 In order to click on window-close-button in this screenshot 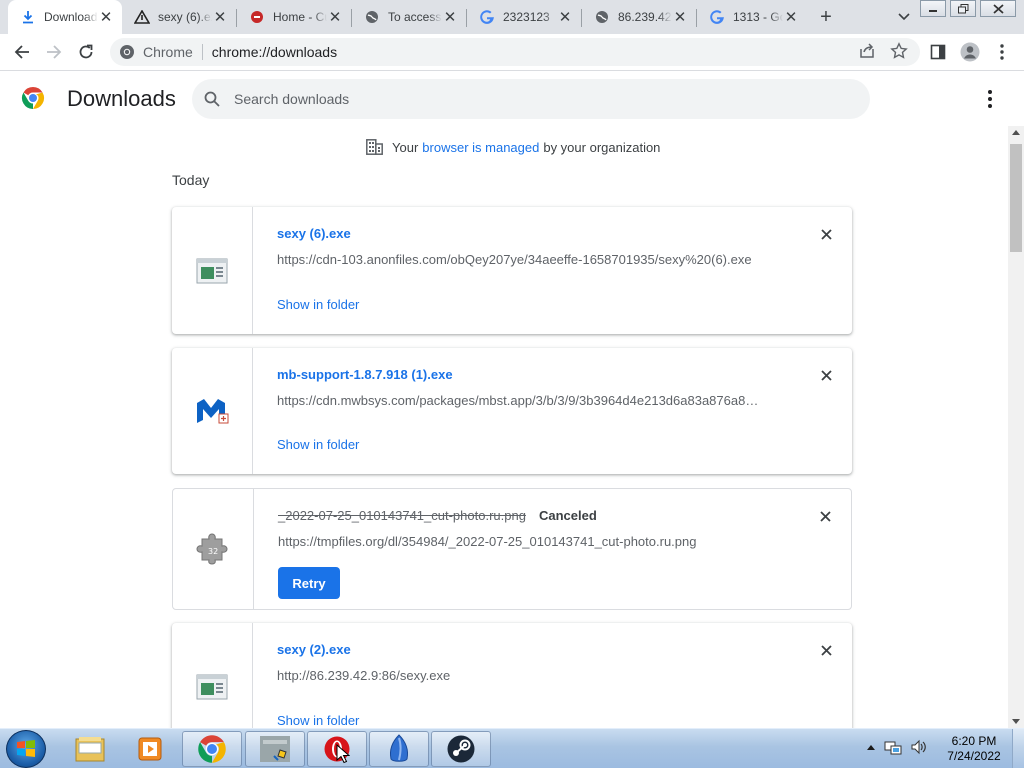, I will do `click(998, 8)`.